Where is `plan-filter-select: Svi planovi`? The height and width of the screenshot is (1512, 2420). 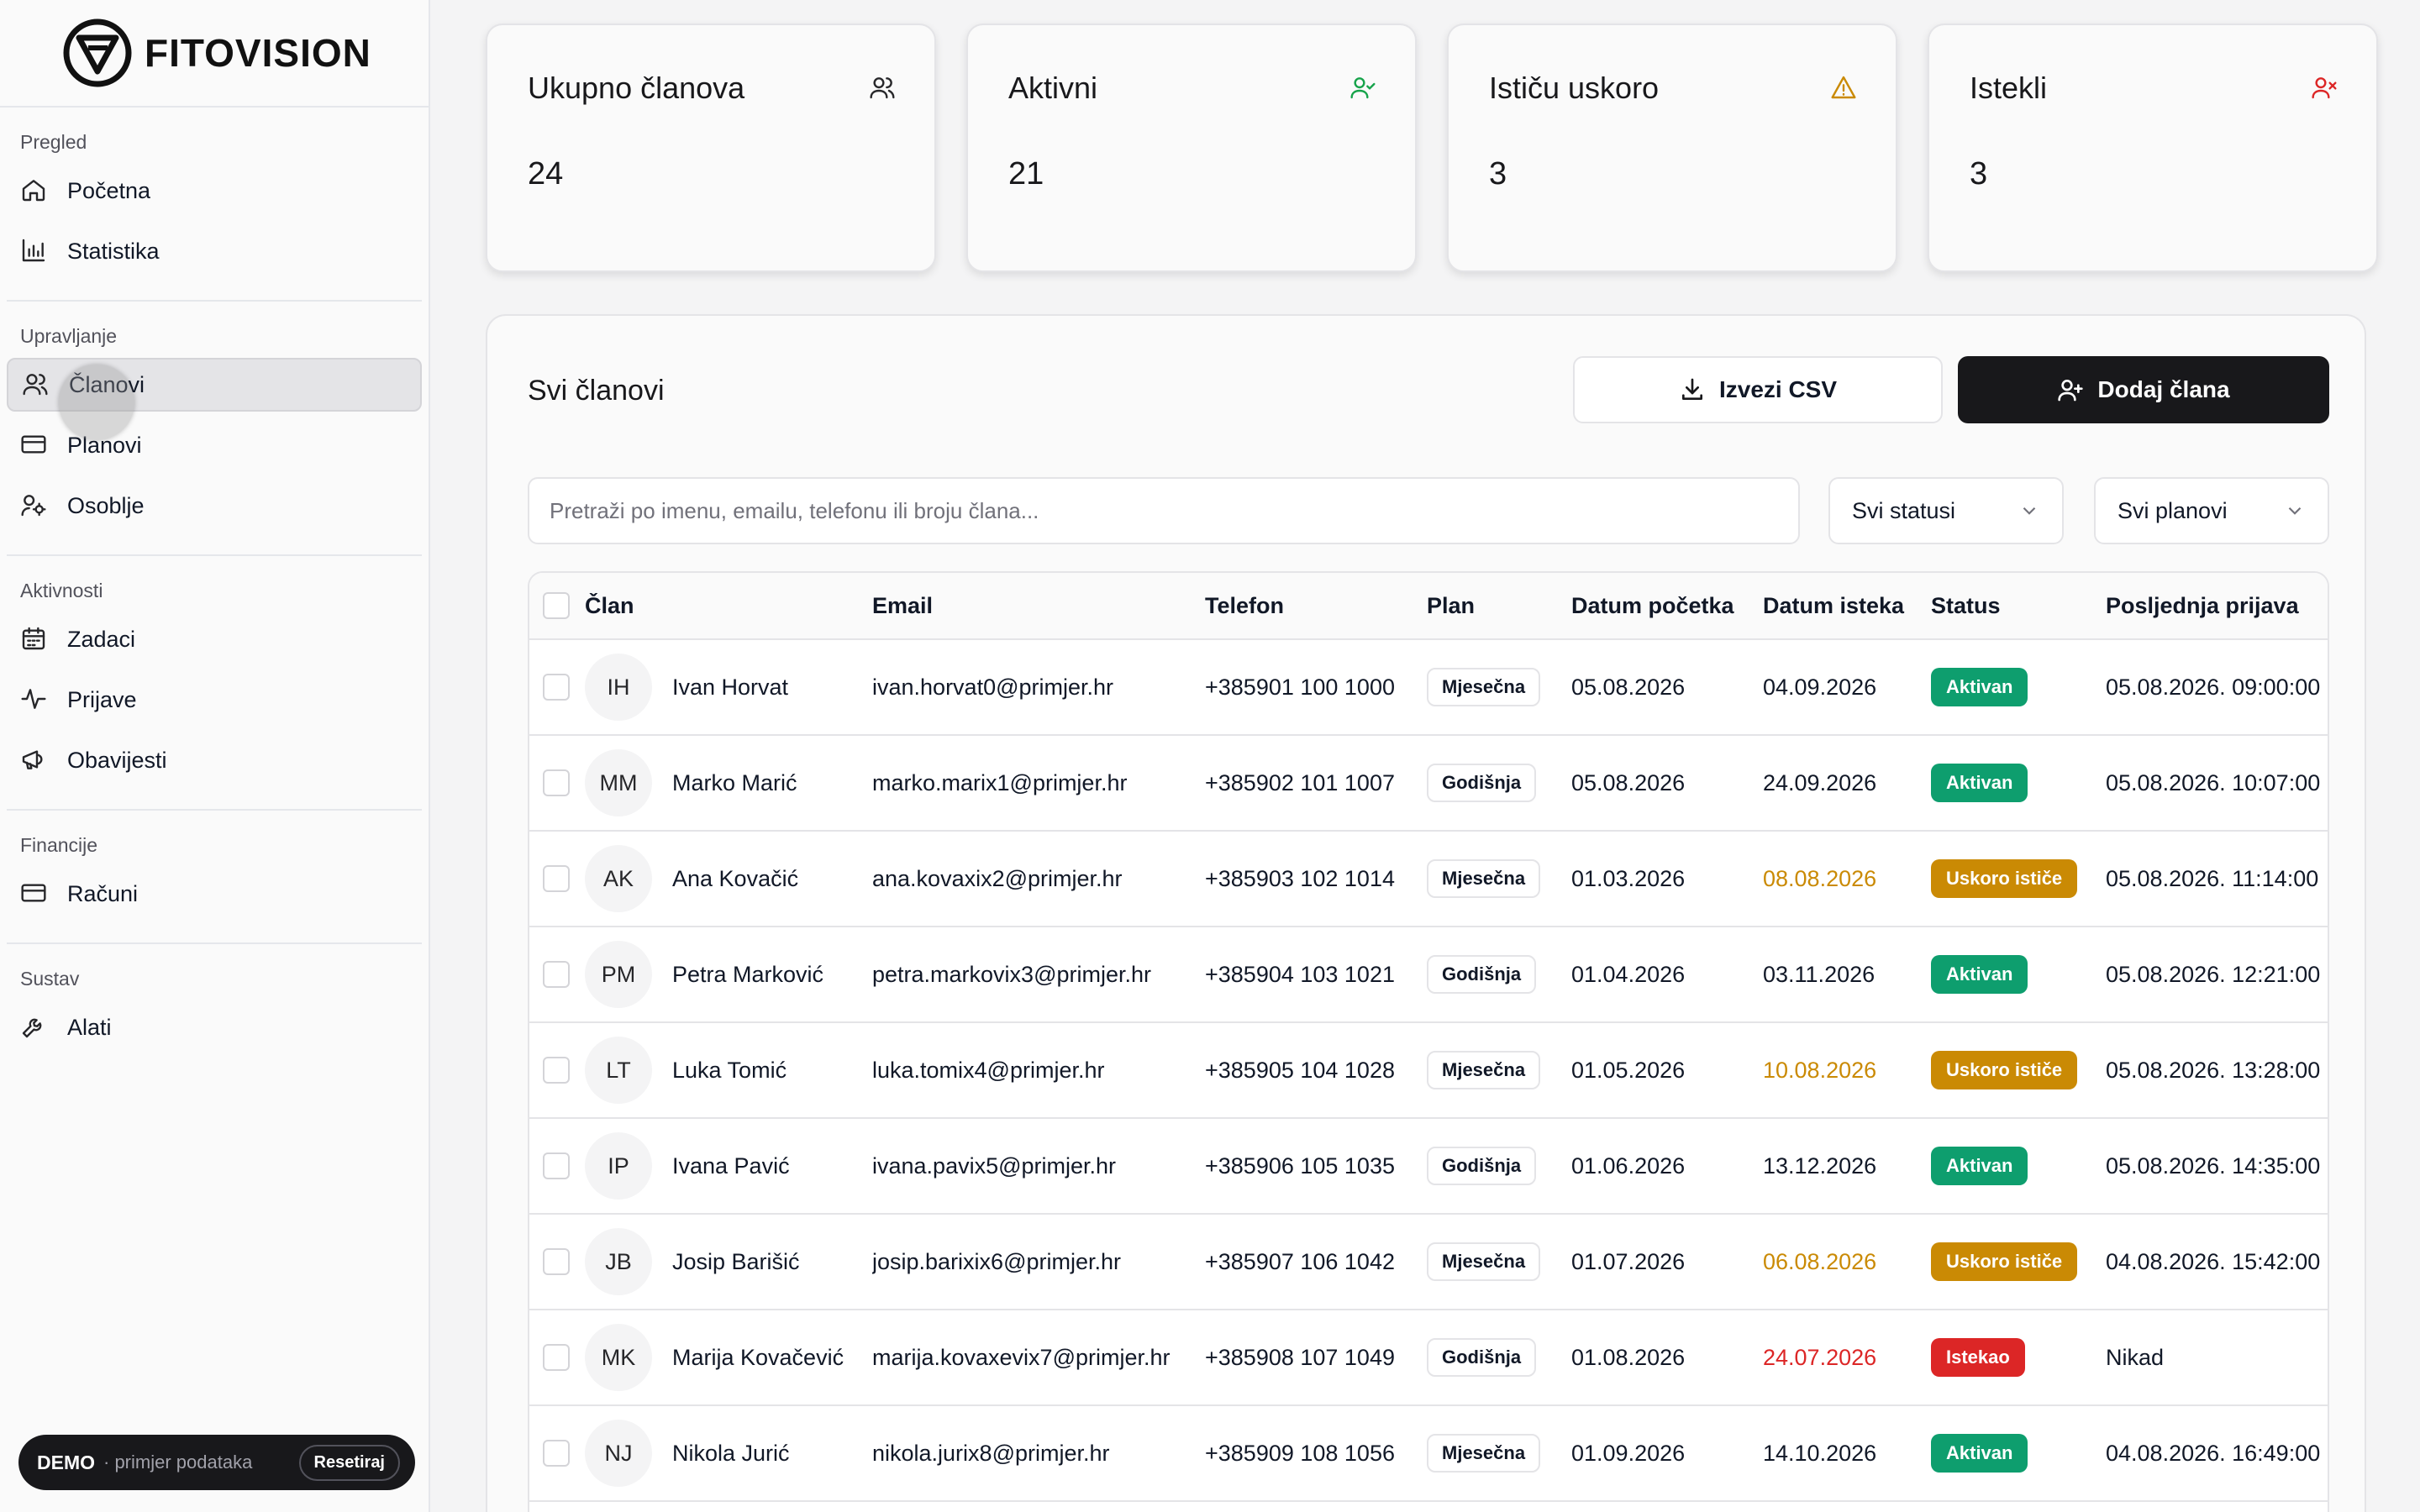 plan-filter-select: Svi planovi is located at coordinates (2211, 510).